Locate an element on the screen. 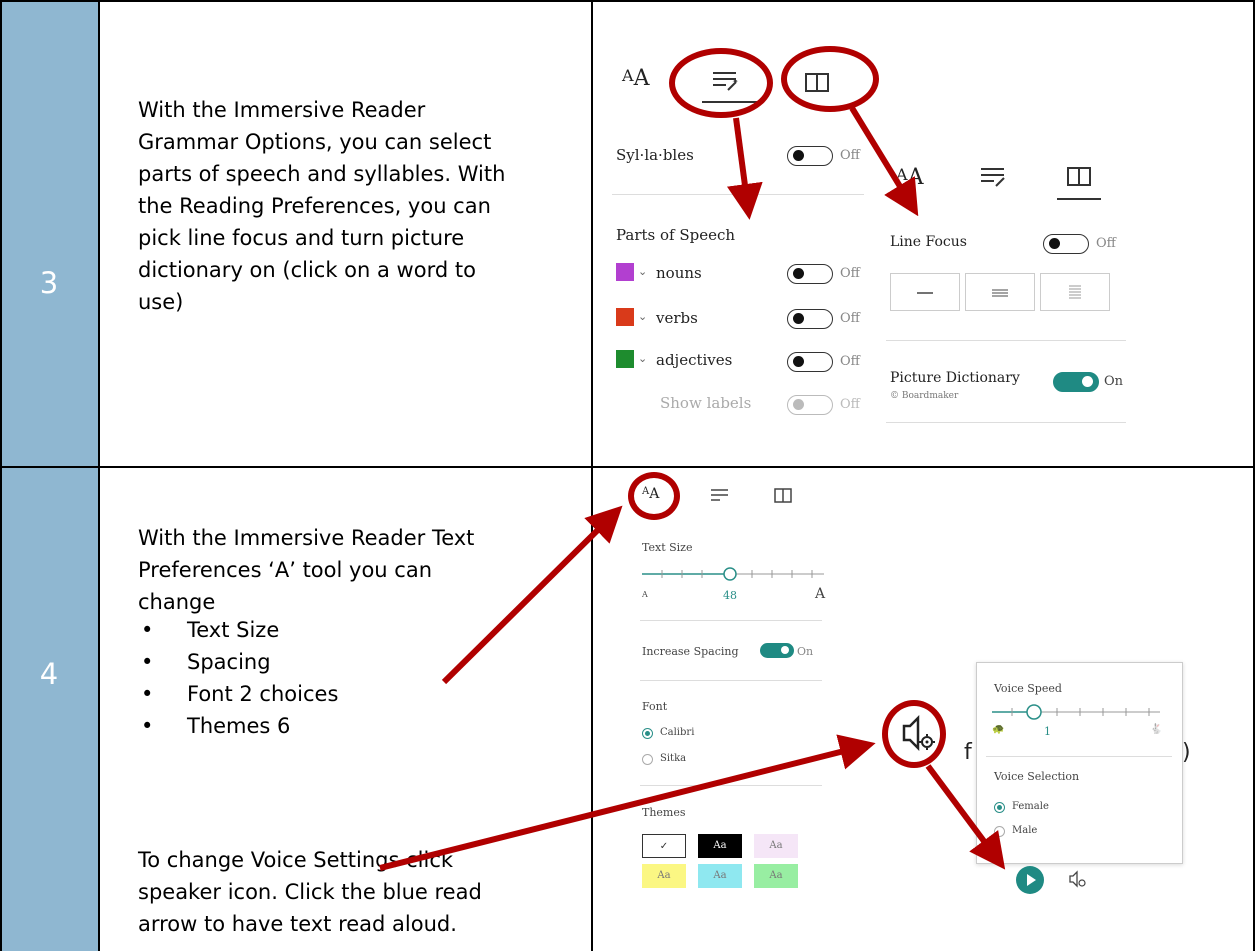 Image resolution: width=1255 pixels, height=951 pixels. arrow-to-play-button is located at coordinates (965, 817).